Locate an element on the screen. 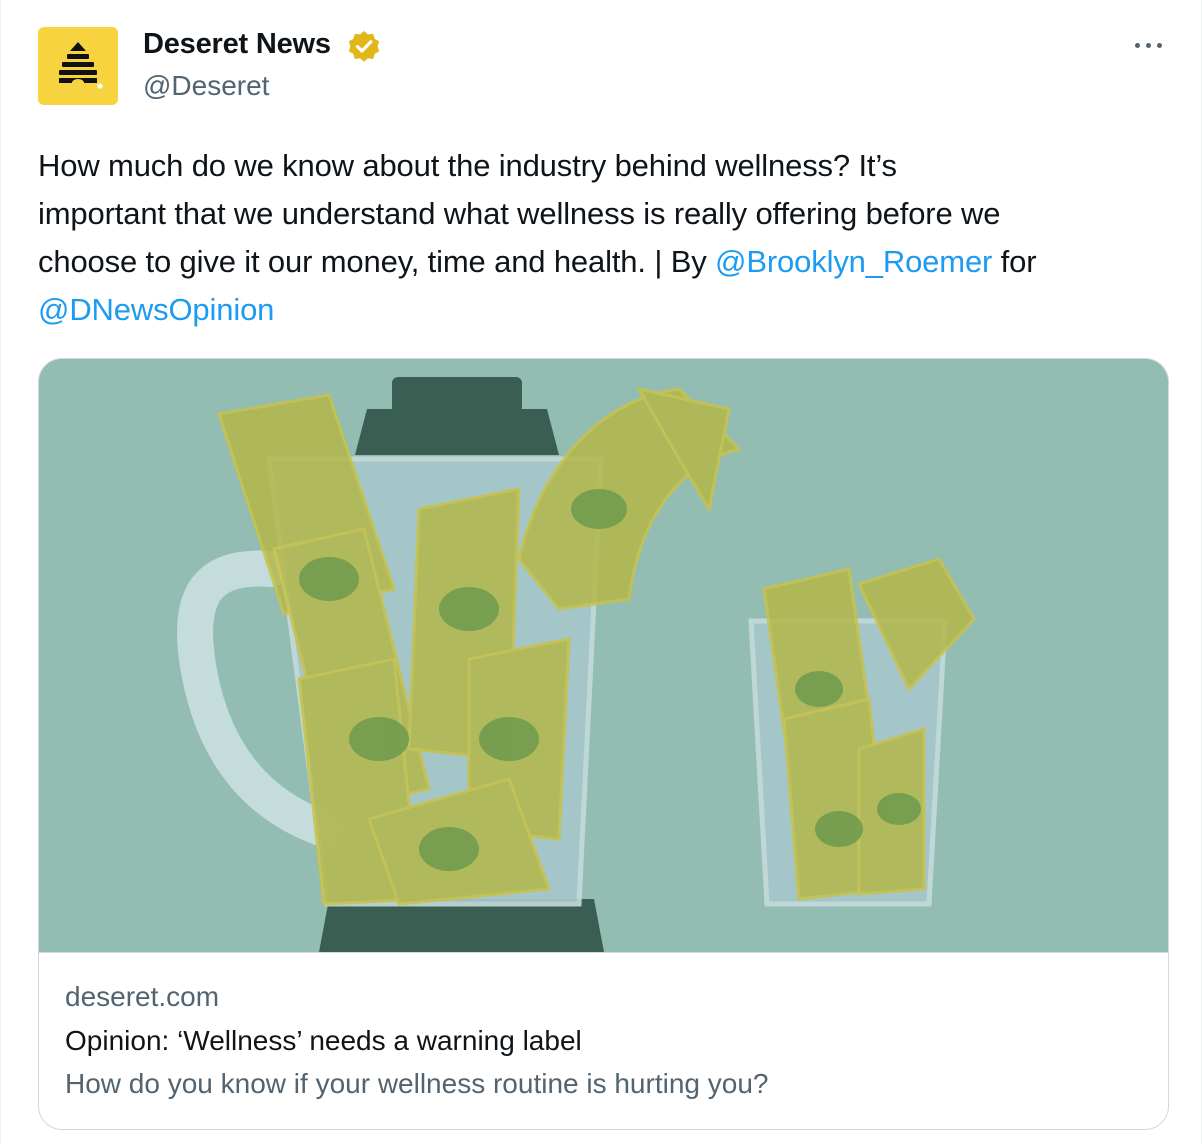 The width and height of the screenshot is (1202, 1144). mention-link: @Brooklyn_Roemer is located at coordinates (853, 261).